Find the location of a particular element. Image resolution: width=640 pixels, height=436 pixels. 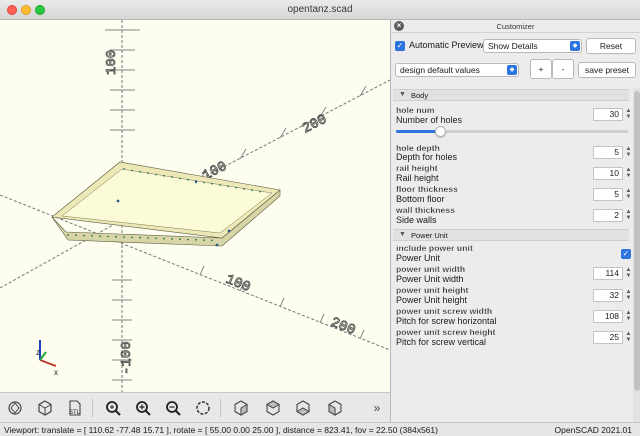

view-top-icon is located at coordinates (273, 408).